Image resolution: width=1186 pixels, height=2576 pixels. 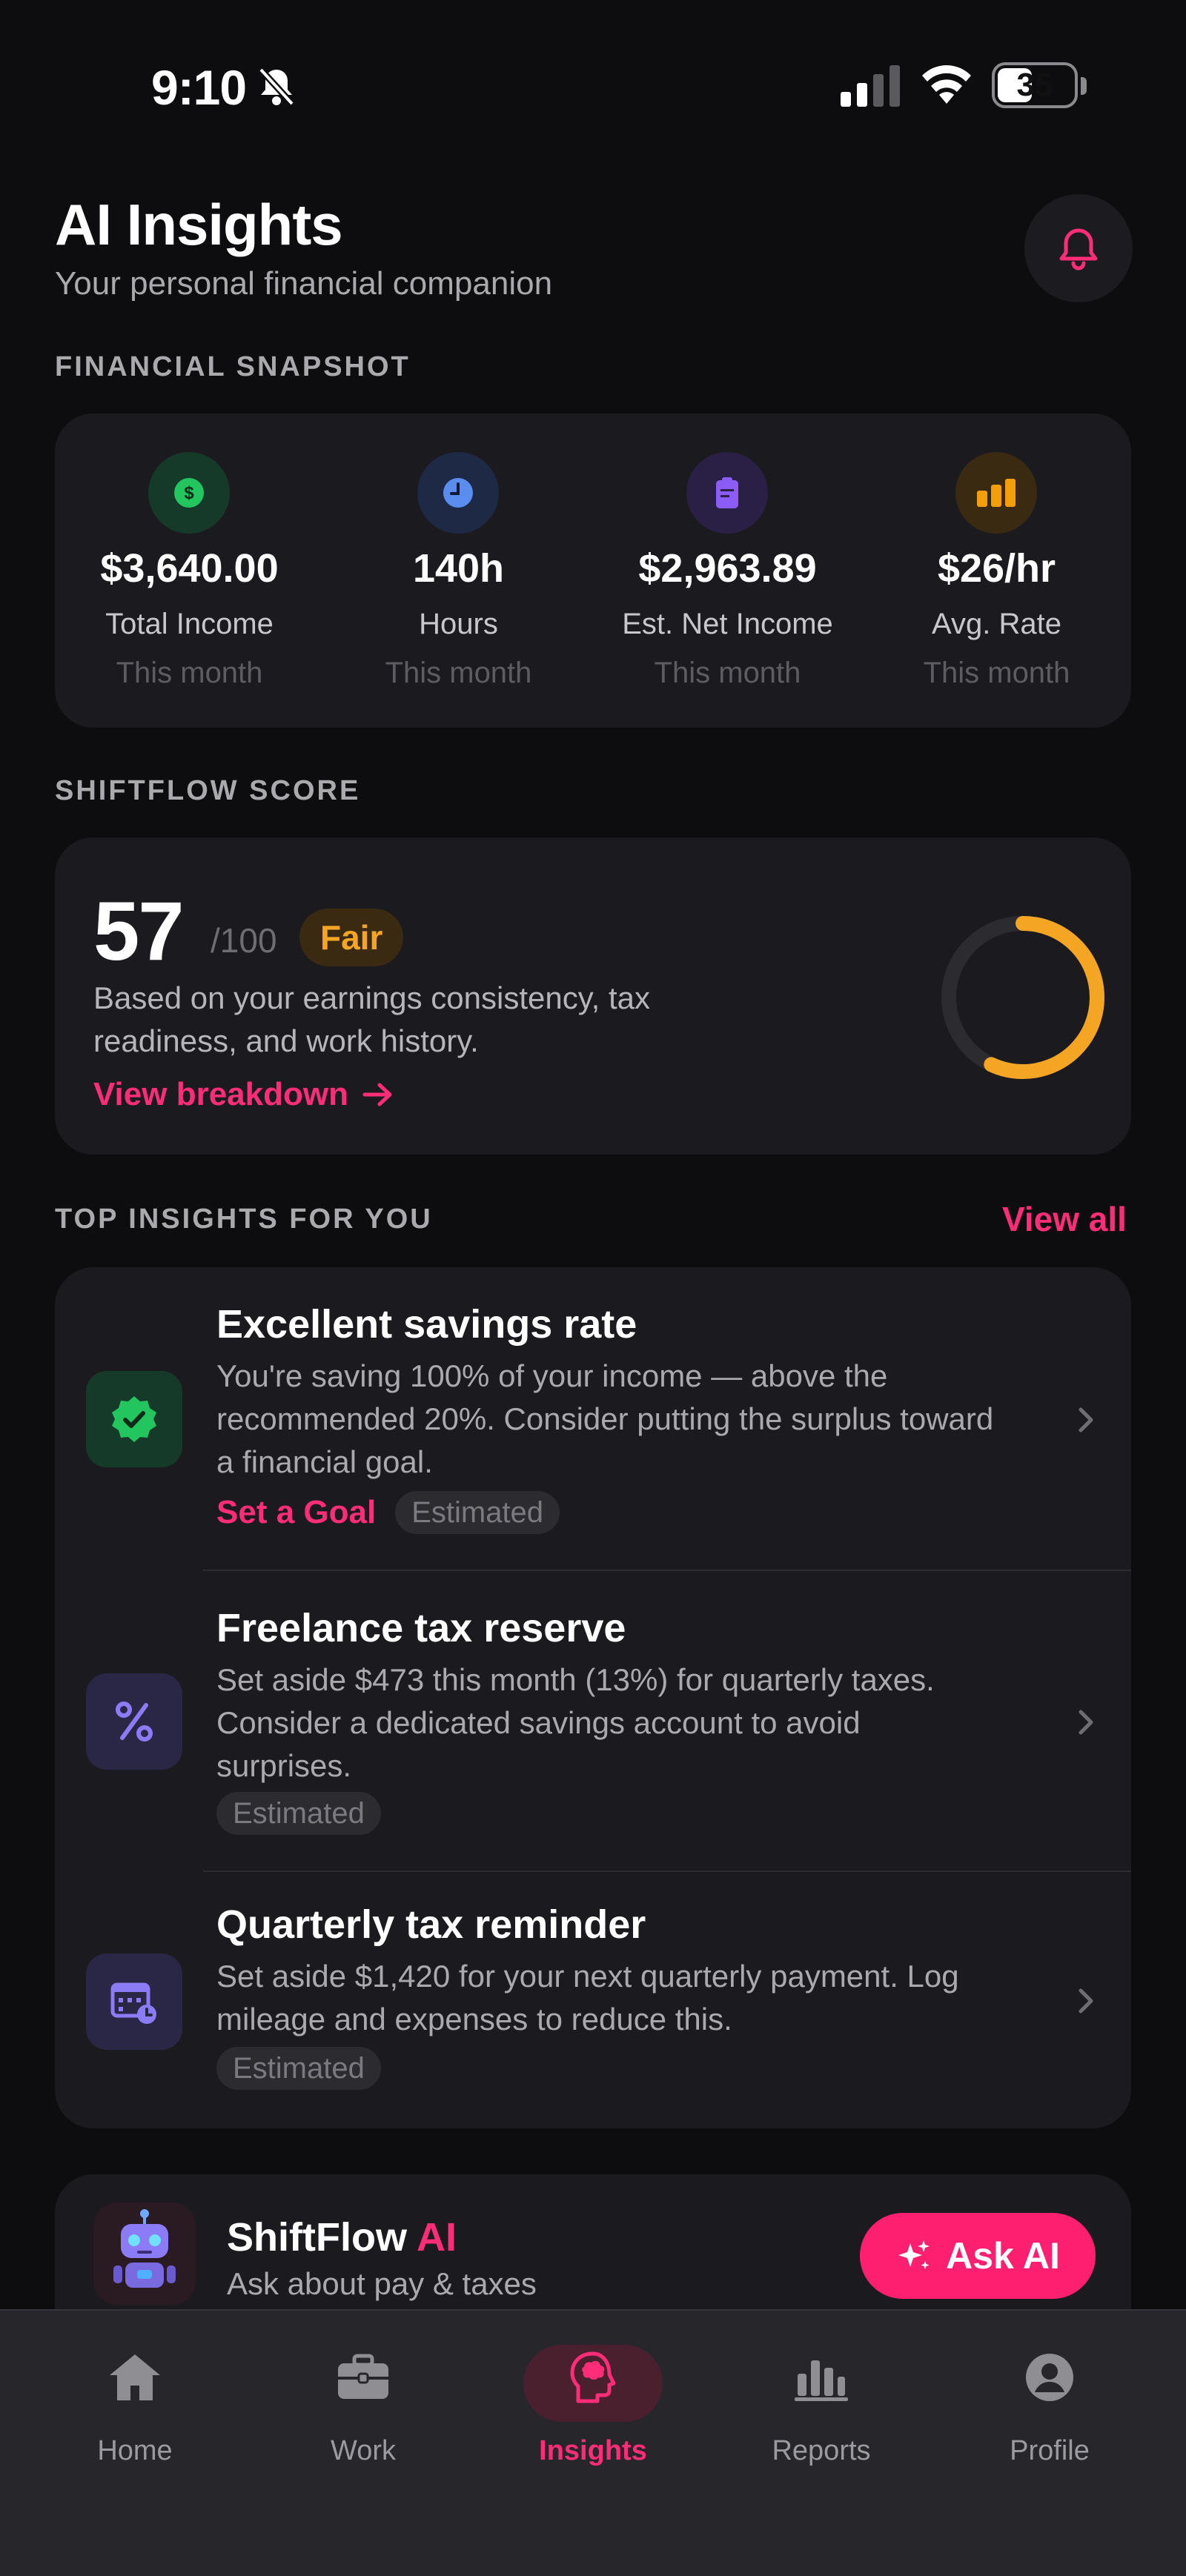 I want to click on tab-profile: Profile, so click(x=1049, y=2407).